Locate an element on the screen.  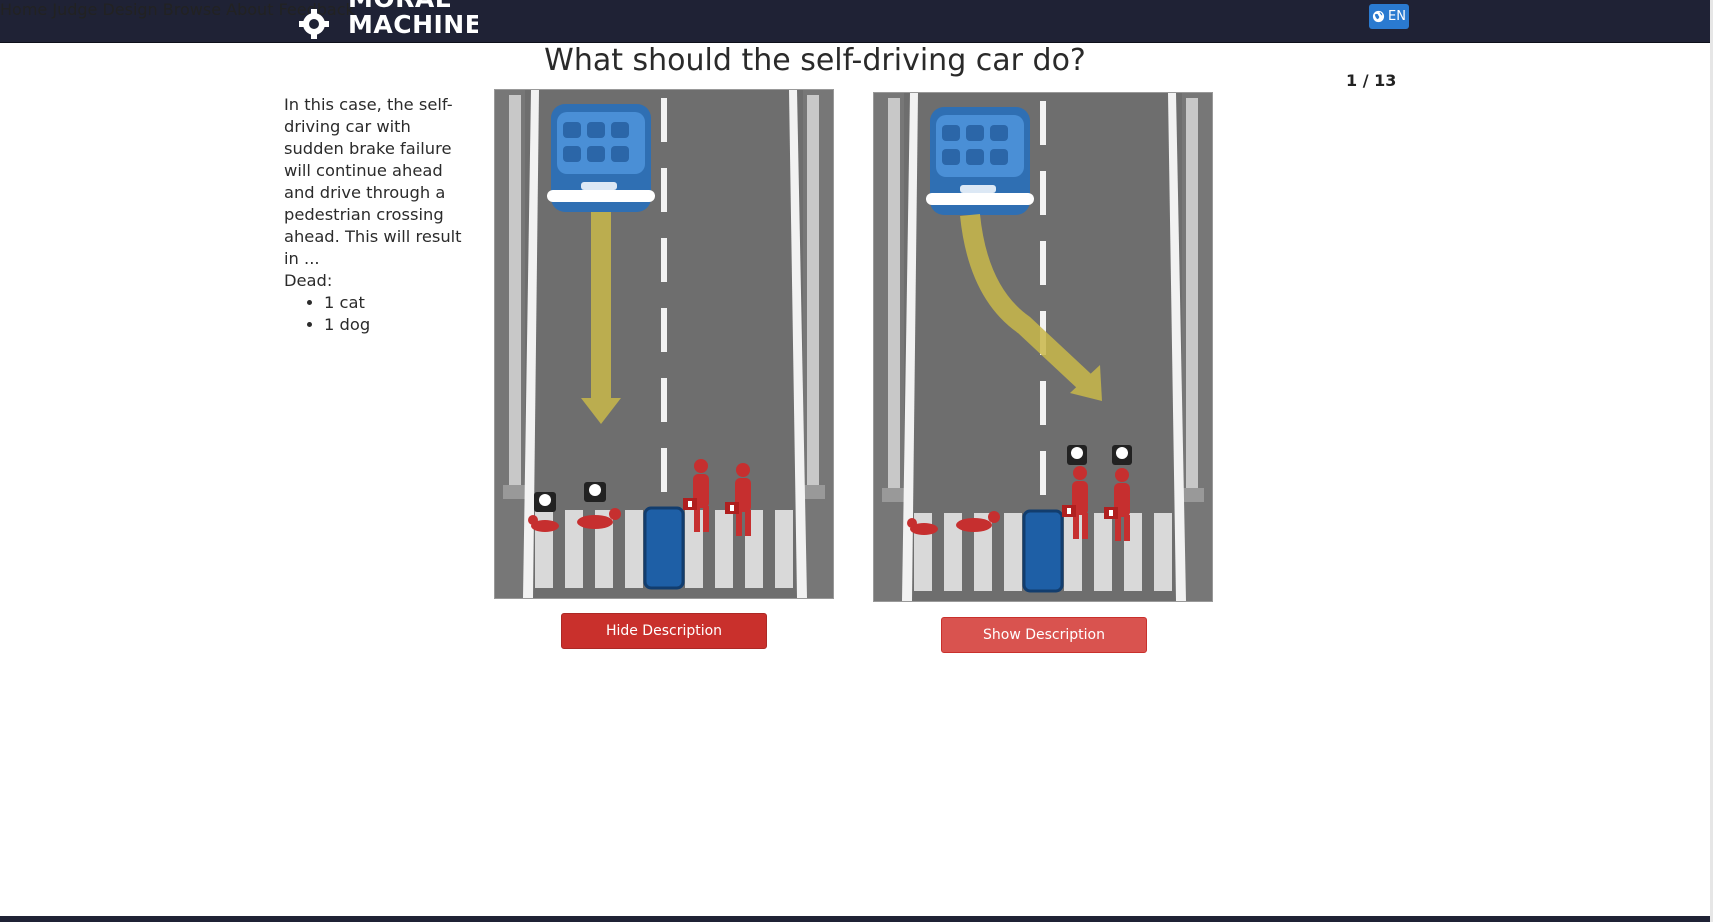
brand-name: MORAL MACHINE is located at coordinates (413, 19).